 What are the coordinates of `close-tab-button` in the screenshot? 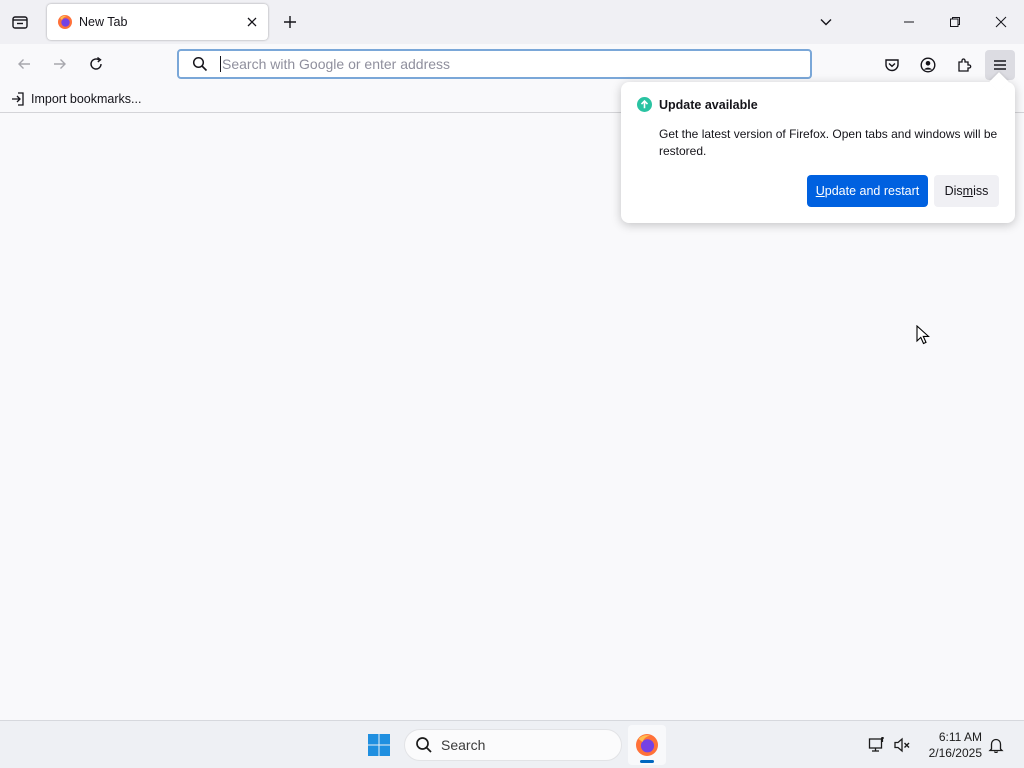 It's located at (252, 22).